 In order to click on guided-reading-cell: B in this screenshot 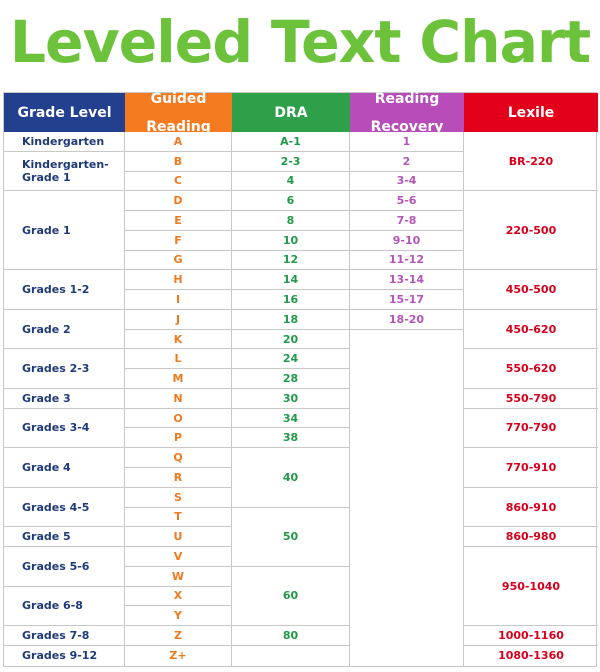, I will do `click(178, 161)`.